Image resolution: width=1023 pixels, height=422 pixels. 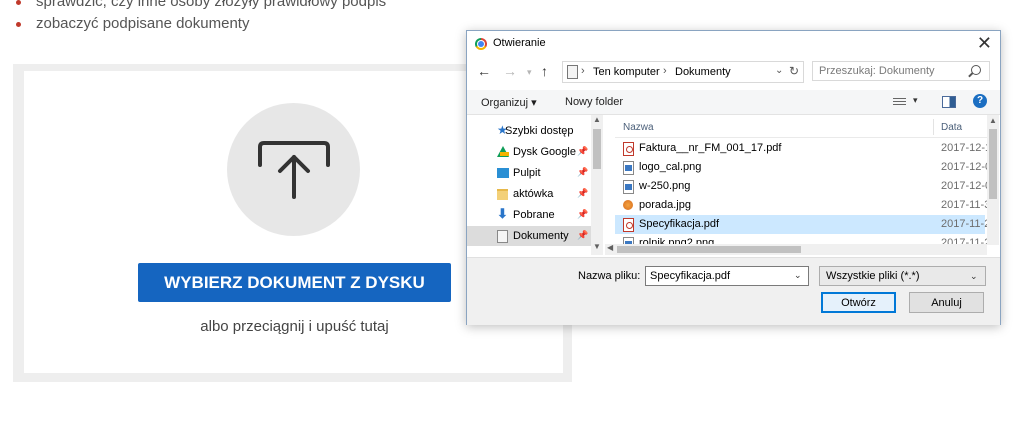 I want to click on chevron-down-icon: ▾, so click(x=915, y=100).